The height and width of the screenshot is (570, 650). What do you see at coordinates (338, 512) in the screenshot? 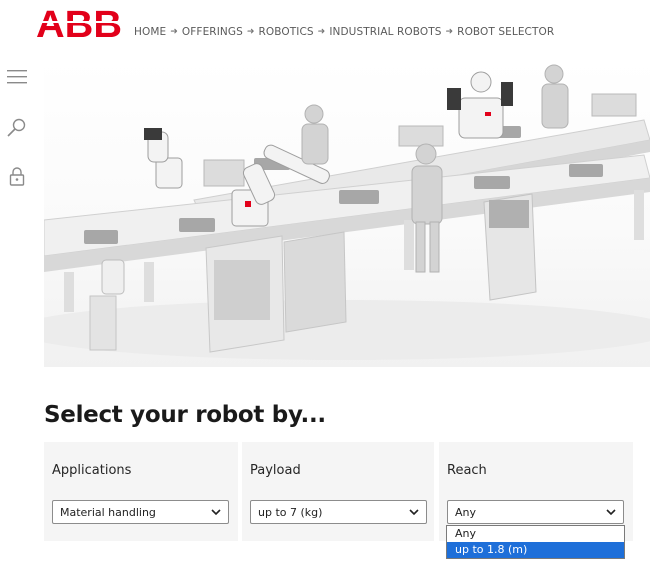
I see `payload-select: up to 7 (kg)` at bounding box center [338, 512].